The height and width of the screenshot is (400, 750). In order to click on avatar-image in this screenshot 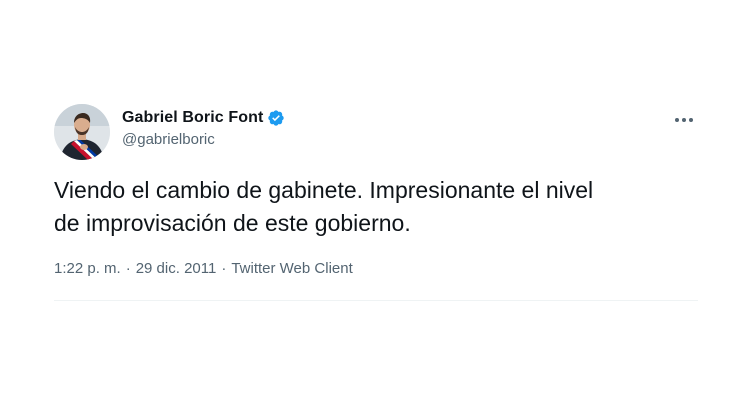, I will do `click(82, 132)`.